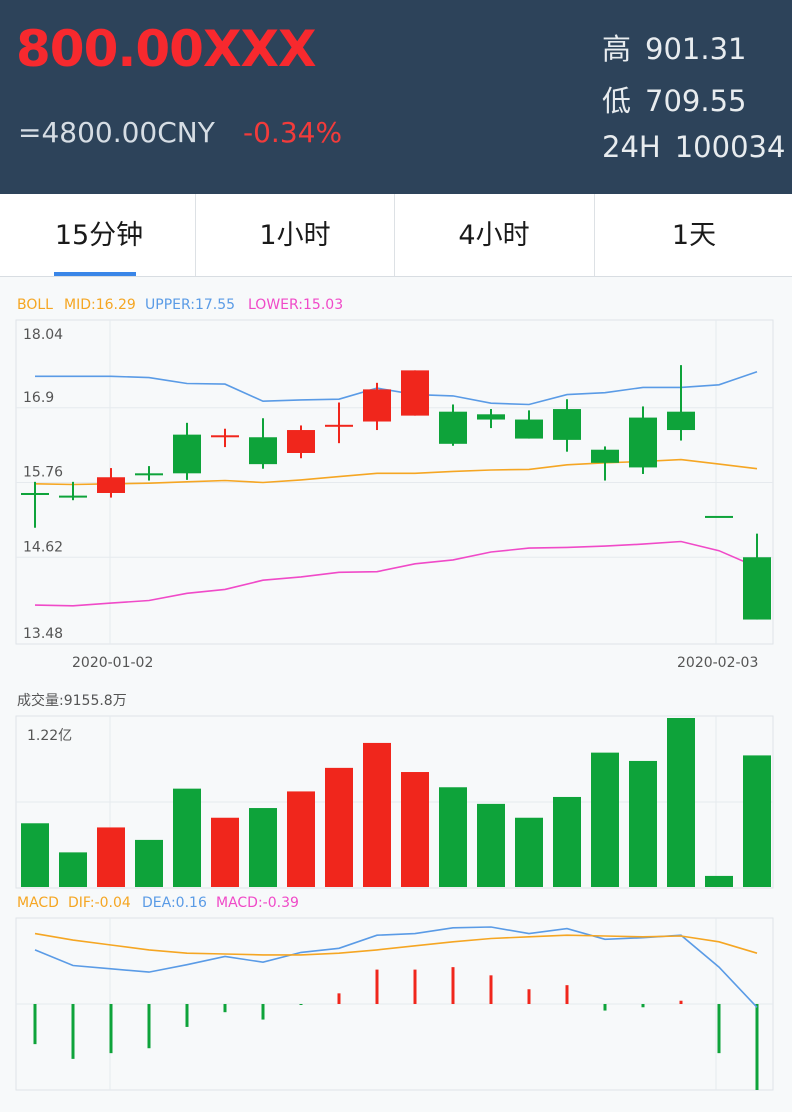 The width and height of the screenshot is (792, 1112). Describe the element at coordinates (174, 903) in the screenshot. I see `macd-dea-label: DEA:0.16` at that location.